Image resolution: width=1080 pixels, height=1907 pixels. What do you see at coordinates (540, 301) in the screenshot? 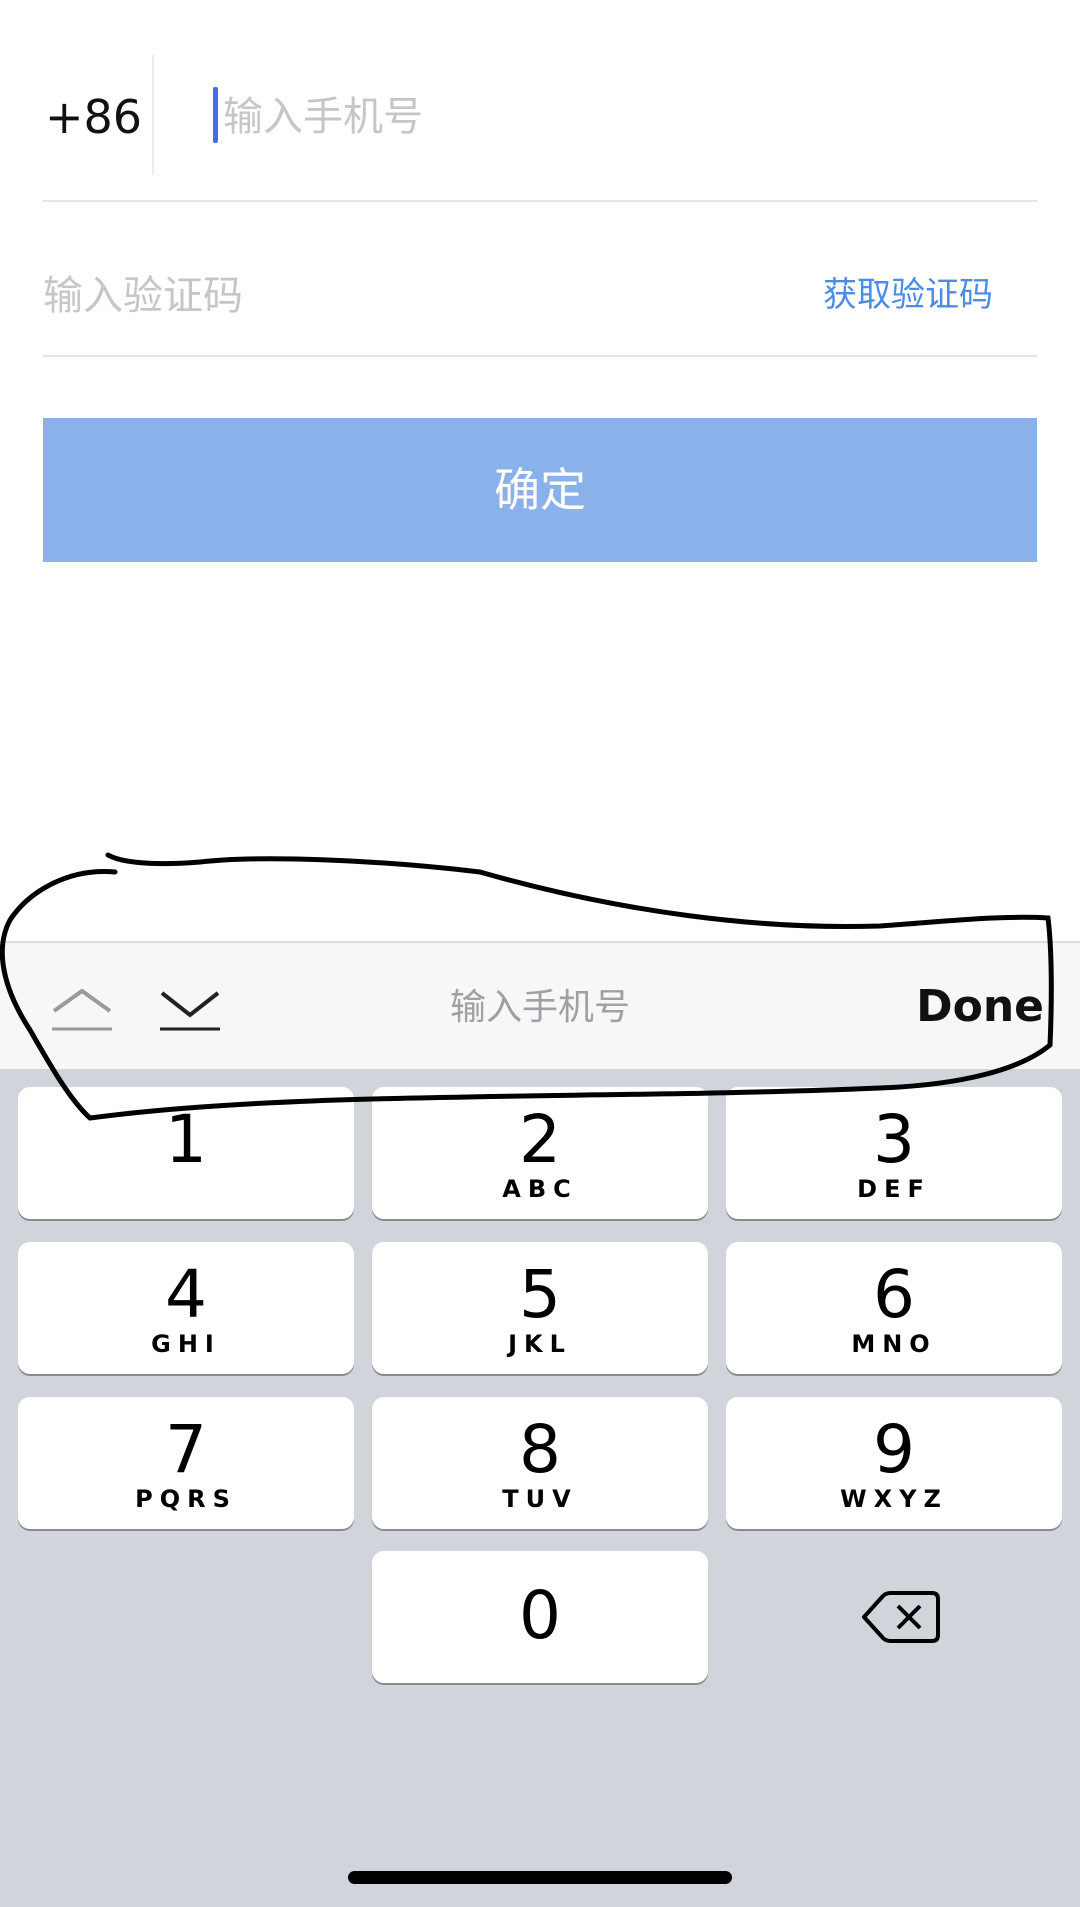
I see `code-row: 输入验证码 获取验证码` at bounding box center [540, 301].